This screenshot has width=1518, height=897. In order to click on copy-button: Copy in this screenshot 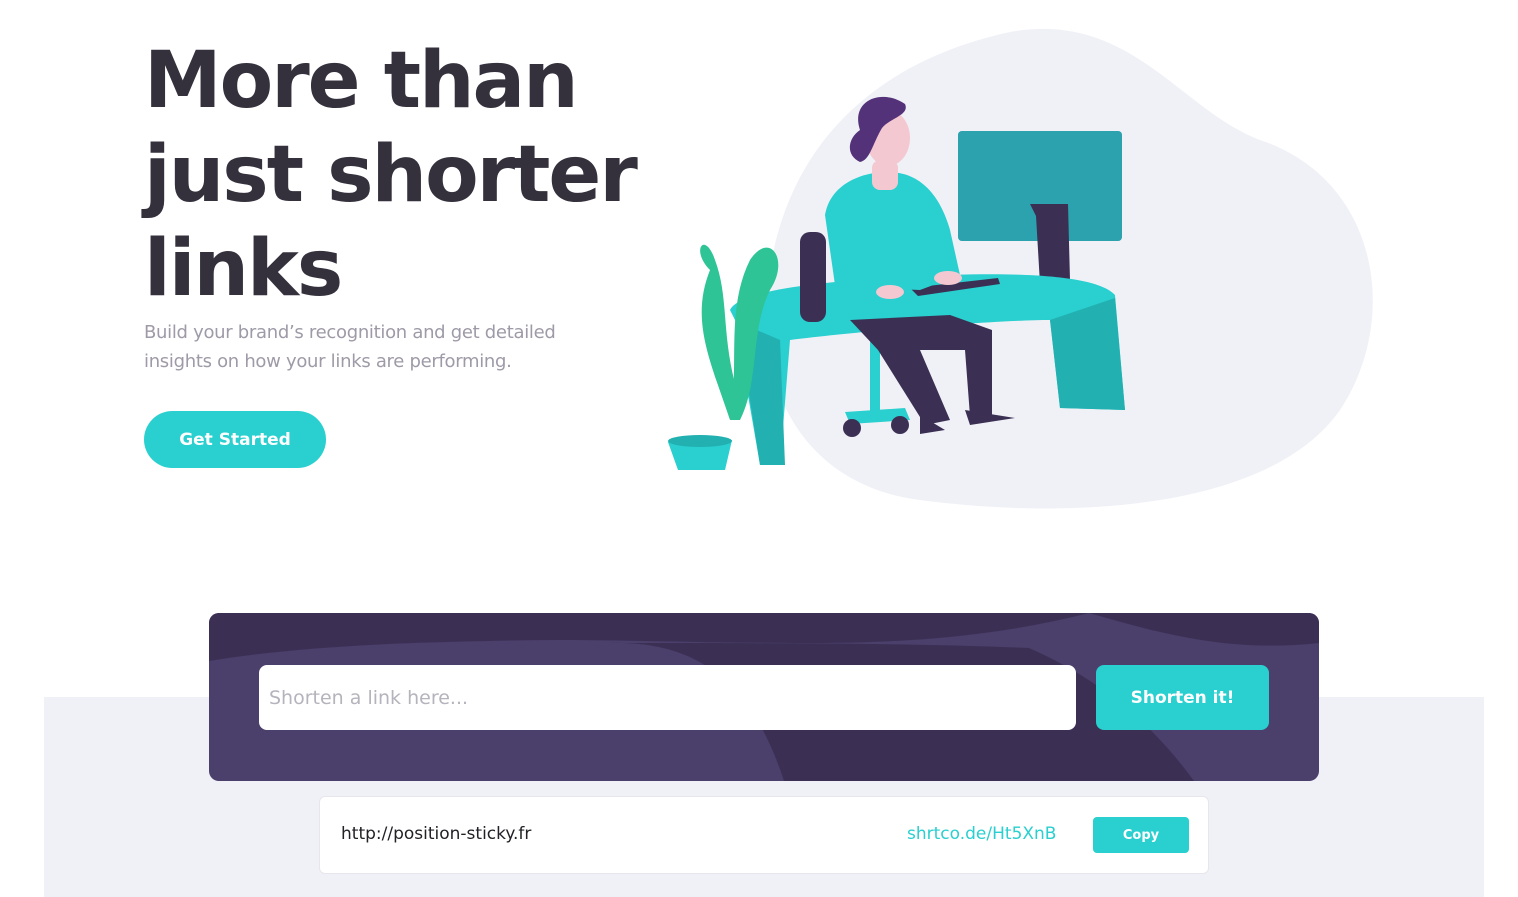, I will do `click(1141, 835)`.